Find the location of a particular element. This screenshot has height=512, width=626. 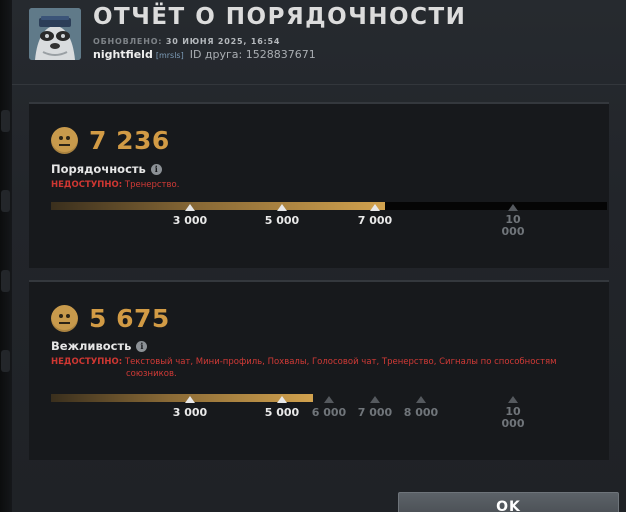

ok-button: OK is located at coordinates (508, 502).